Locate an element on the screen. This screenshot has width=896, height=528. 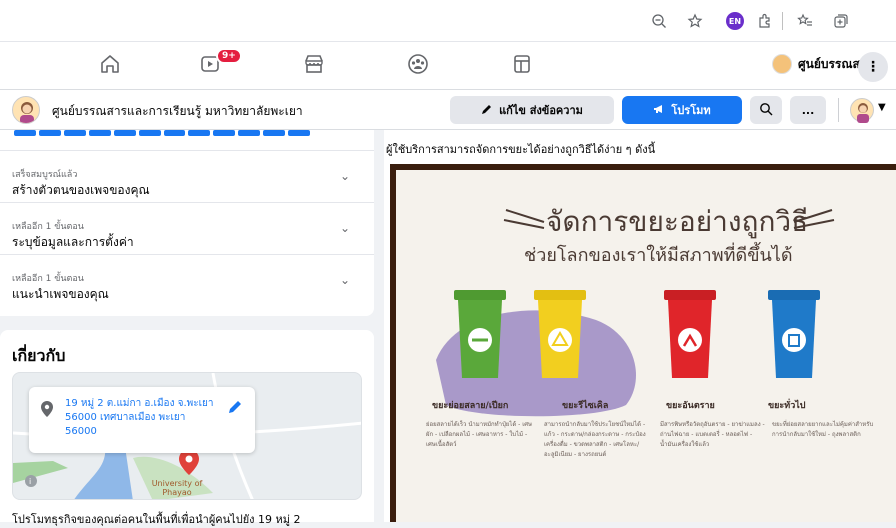
bin-label-organic: ขยะย่อยสลาย/เปียก is located at coordinates (470, 406).